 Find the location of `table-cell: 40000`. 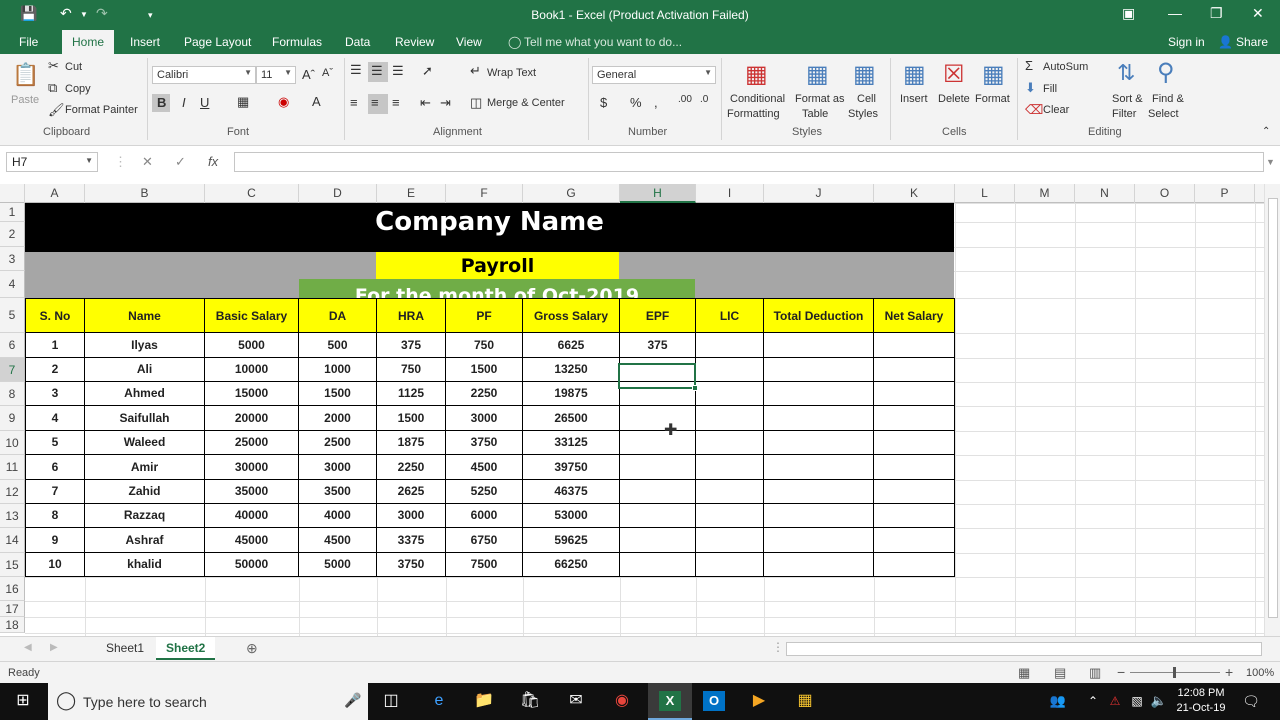

table-cell: 40000 is located at coordinates (252, 516).